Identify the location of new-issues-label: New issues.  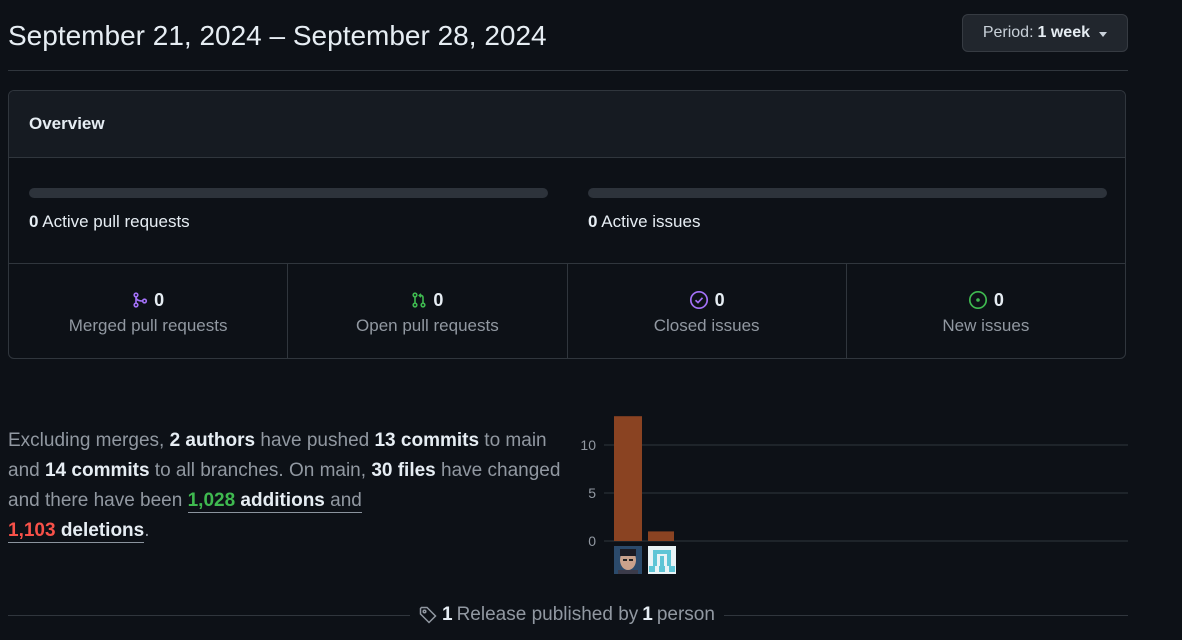
(986, 325).